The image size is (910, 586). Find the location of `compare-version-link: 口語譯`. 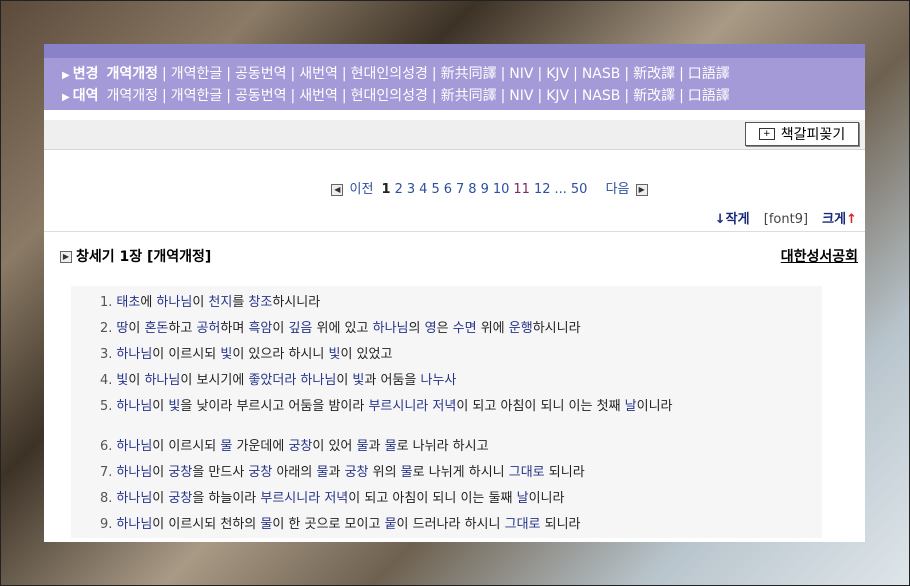

compare-version-link: 口語譯 is located at coordinates (709, 96).